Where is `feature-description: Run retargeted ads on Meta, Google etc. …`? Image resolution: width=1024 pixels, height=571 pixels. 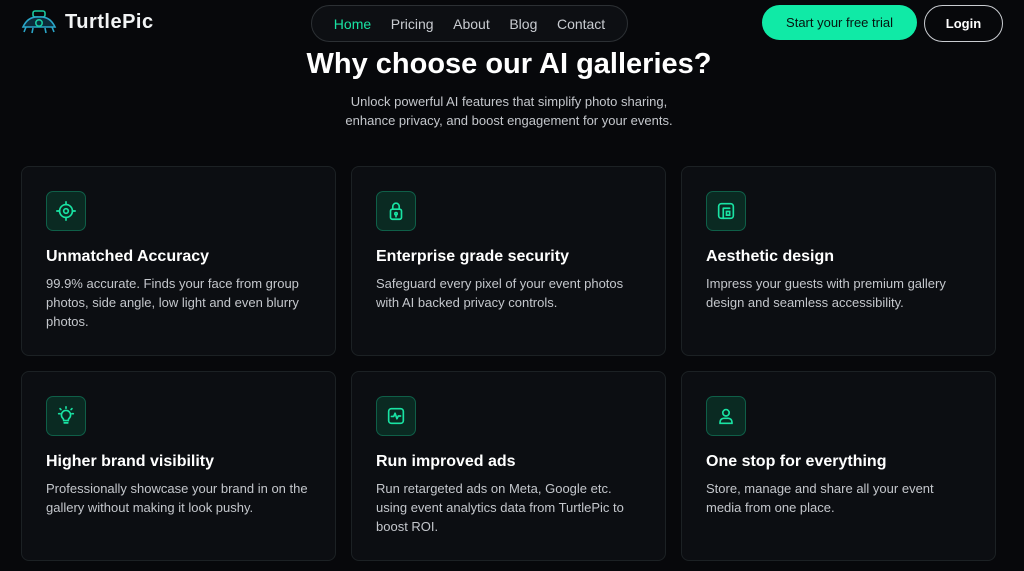
feature-description: Run retargeted ads on Meta, Google etc. … is located at coordinates (500, 507).